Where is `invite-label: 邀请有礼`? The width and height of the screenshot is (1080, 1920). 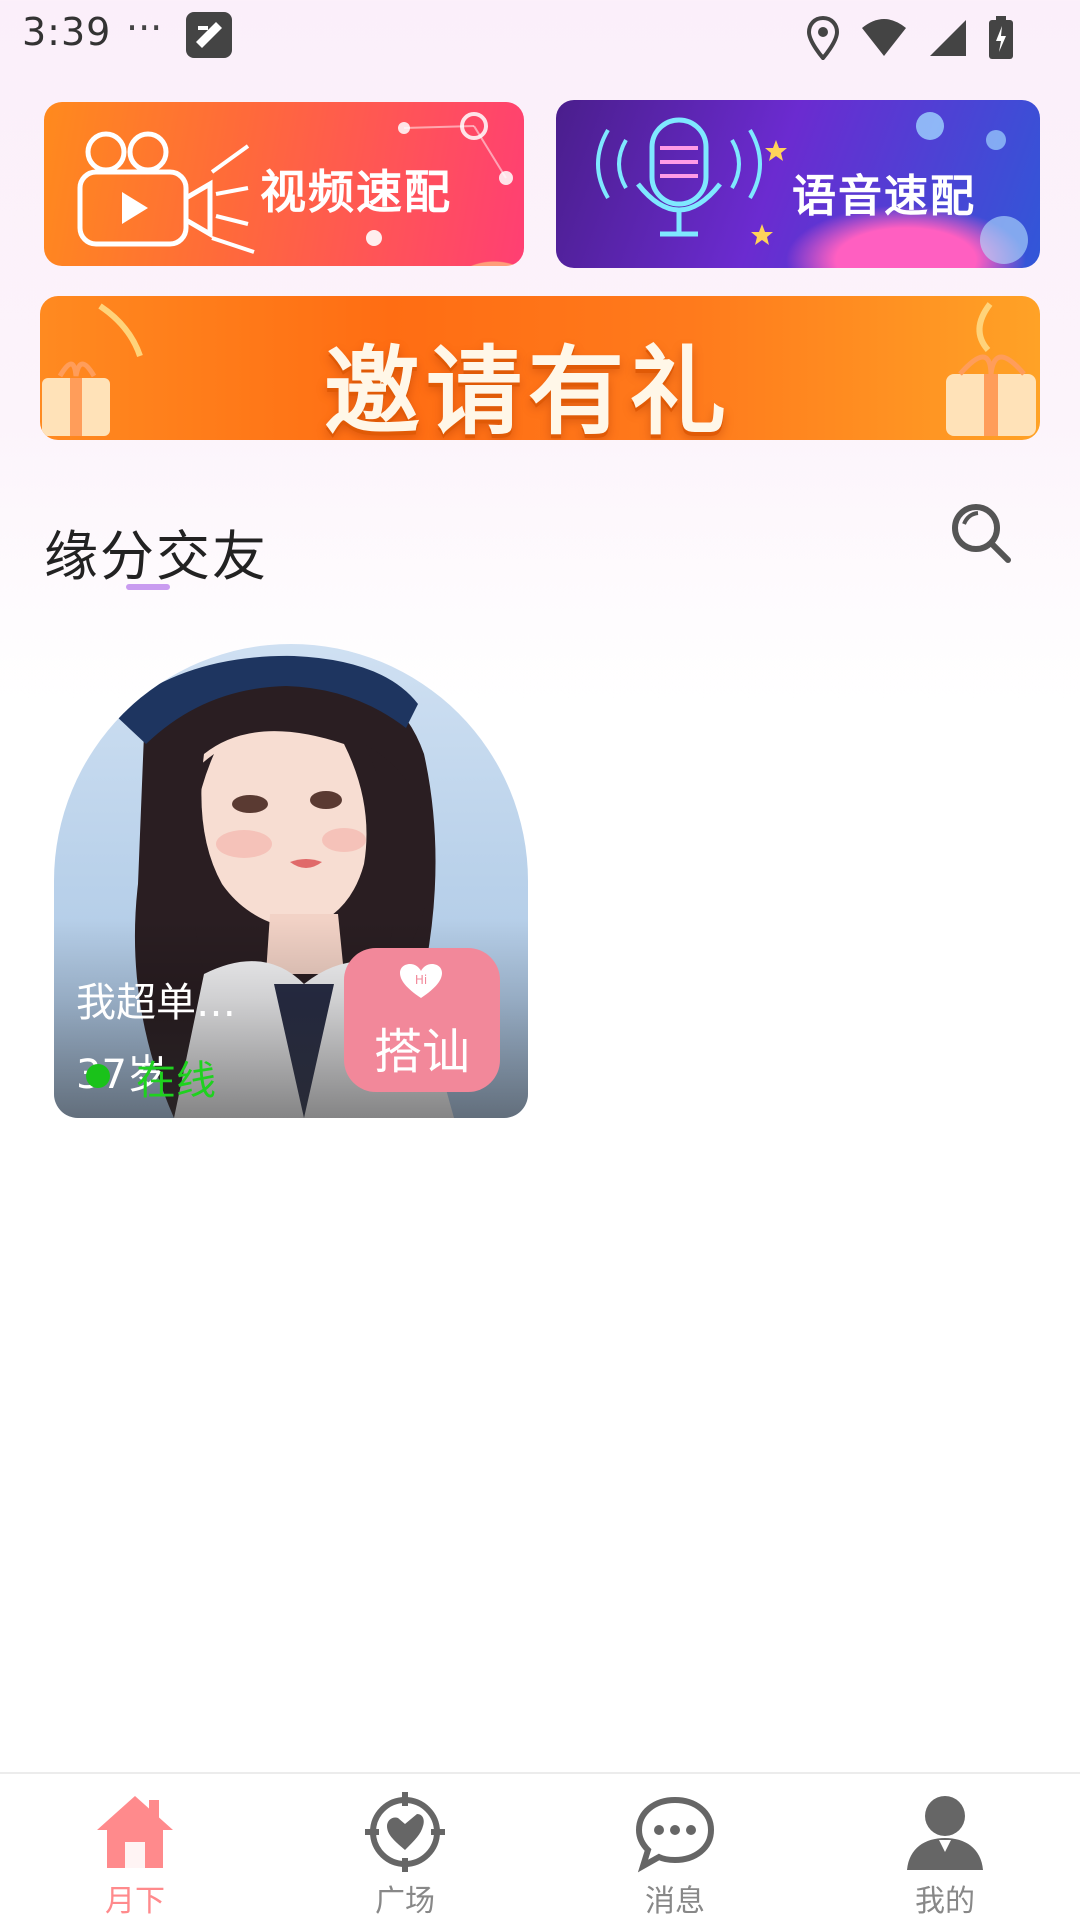
invite-label: 邀请有礼 is located at coordinates (528, 388).